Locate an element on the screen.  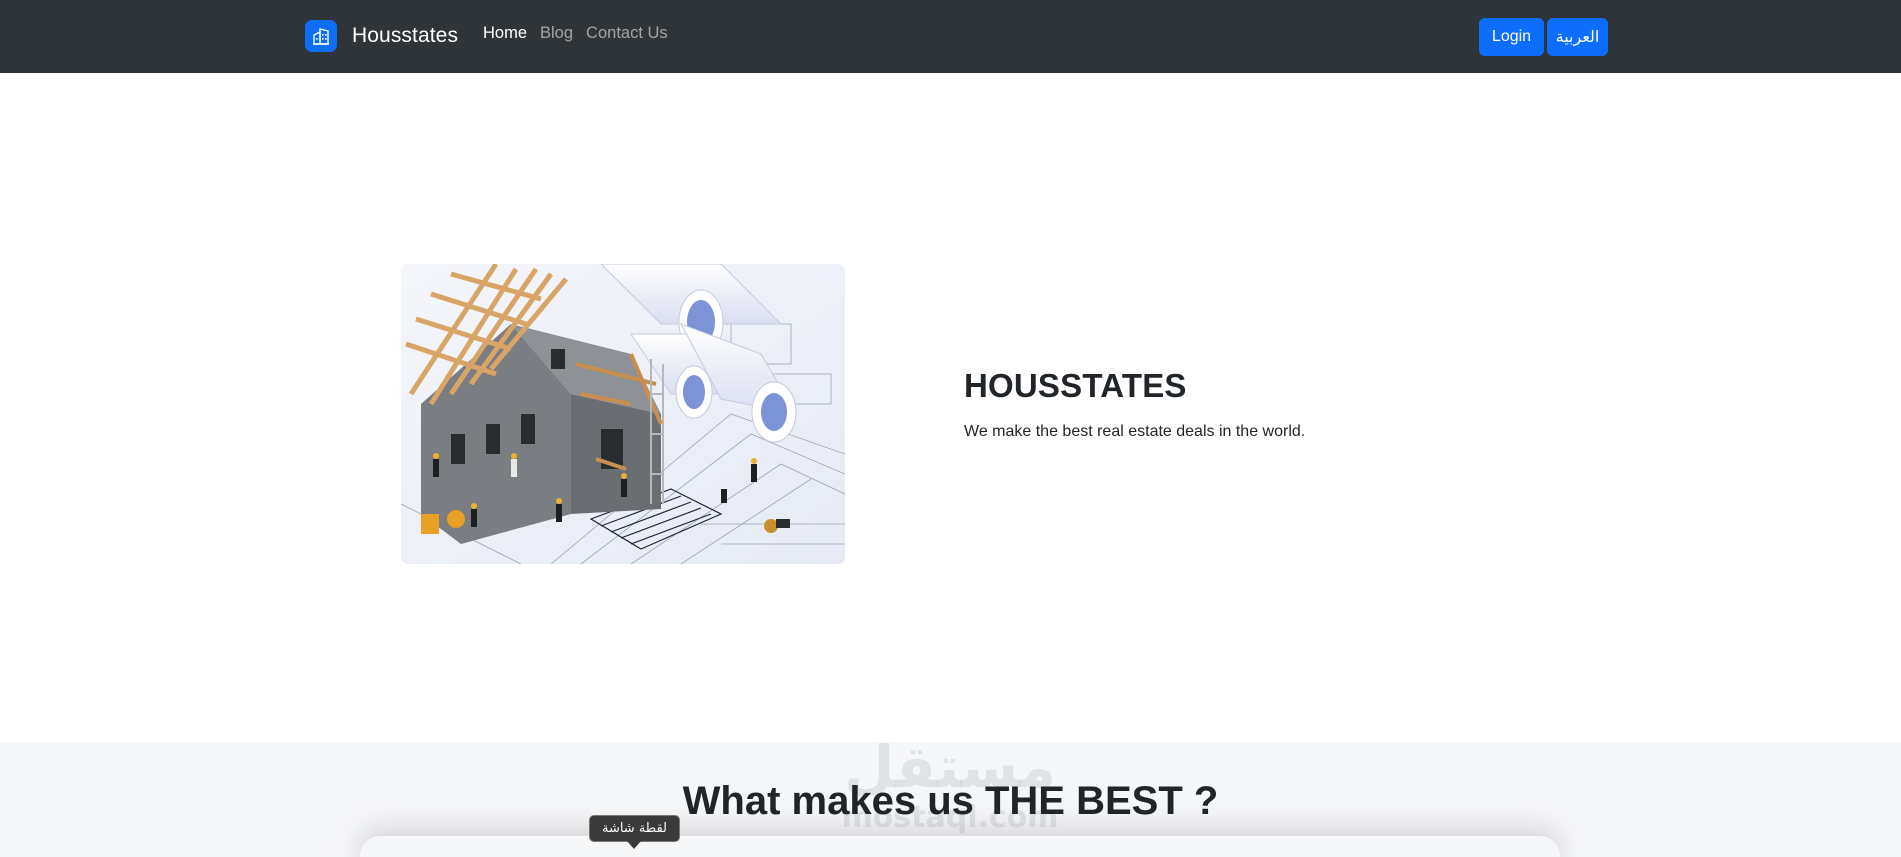
nav-link-blog: Blog is located at coordinates (556, 33).